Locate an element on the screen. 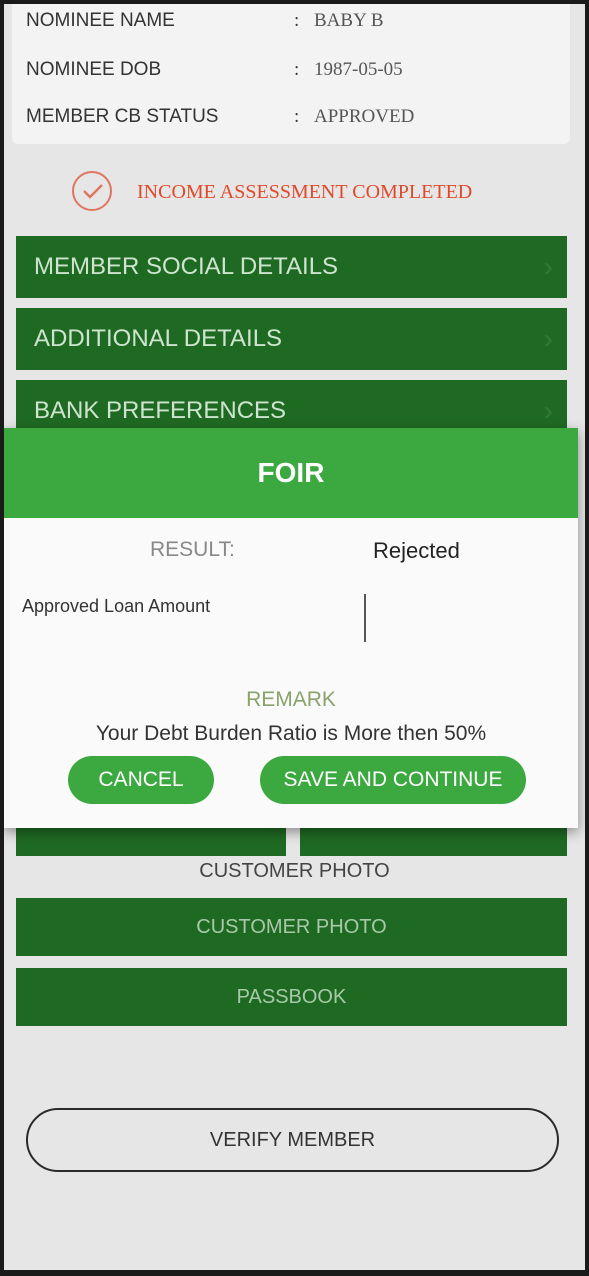 This screenshot has width=589, height=1276. income-status-text: INCOME ASSESSMENT COMPLETED is located at coordinates (305, 192).